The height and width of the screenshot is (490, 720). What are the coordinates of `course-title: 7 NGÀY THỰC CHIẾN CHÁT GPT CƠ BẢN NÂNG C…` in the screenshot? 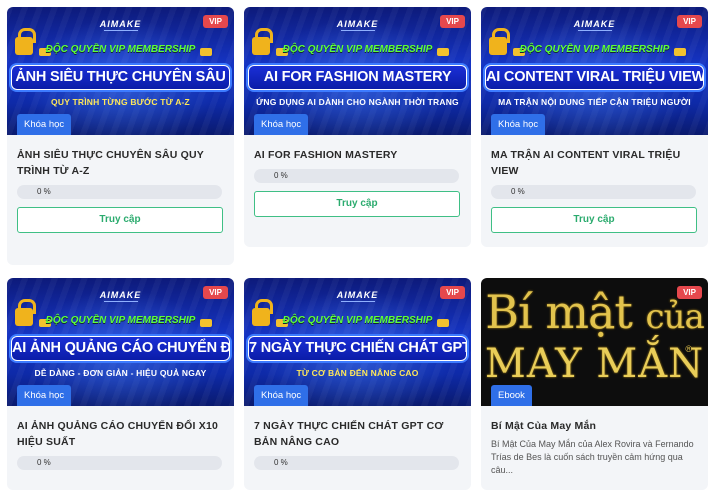 It's located at (357, 434).